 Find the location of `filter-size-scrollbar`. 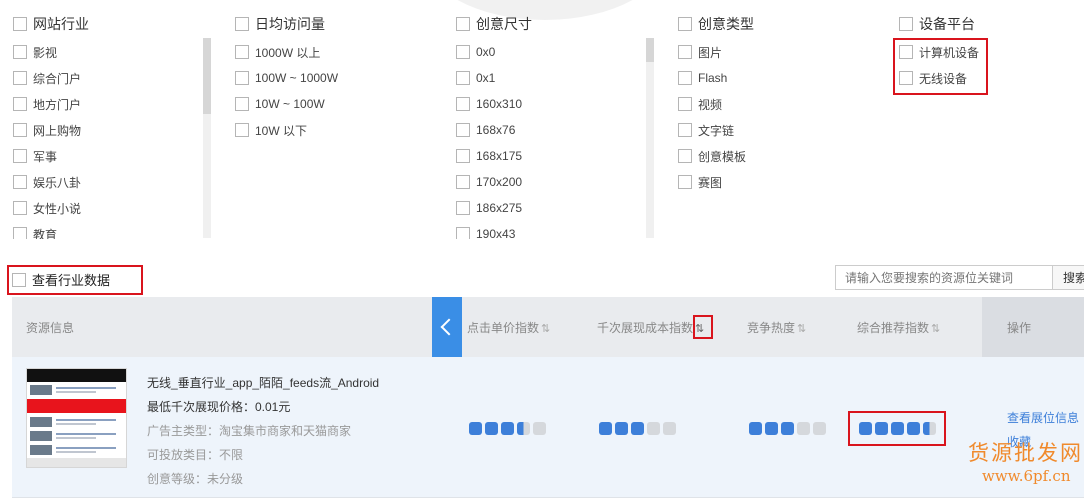

filter-size-scrollbar is located at coordinates (650, 138).